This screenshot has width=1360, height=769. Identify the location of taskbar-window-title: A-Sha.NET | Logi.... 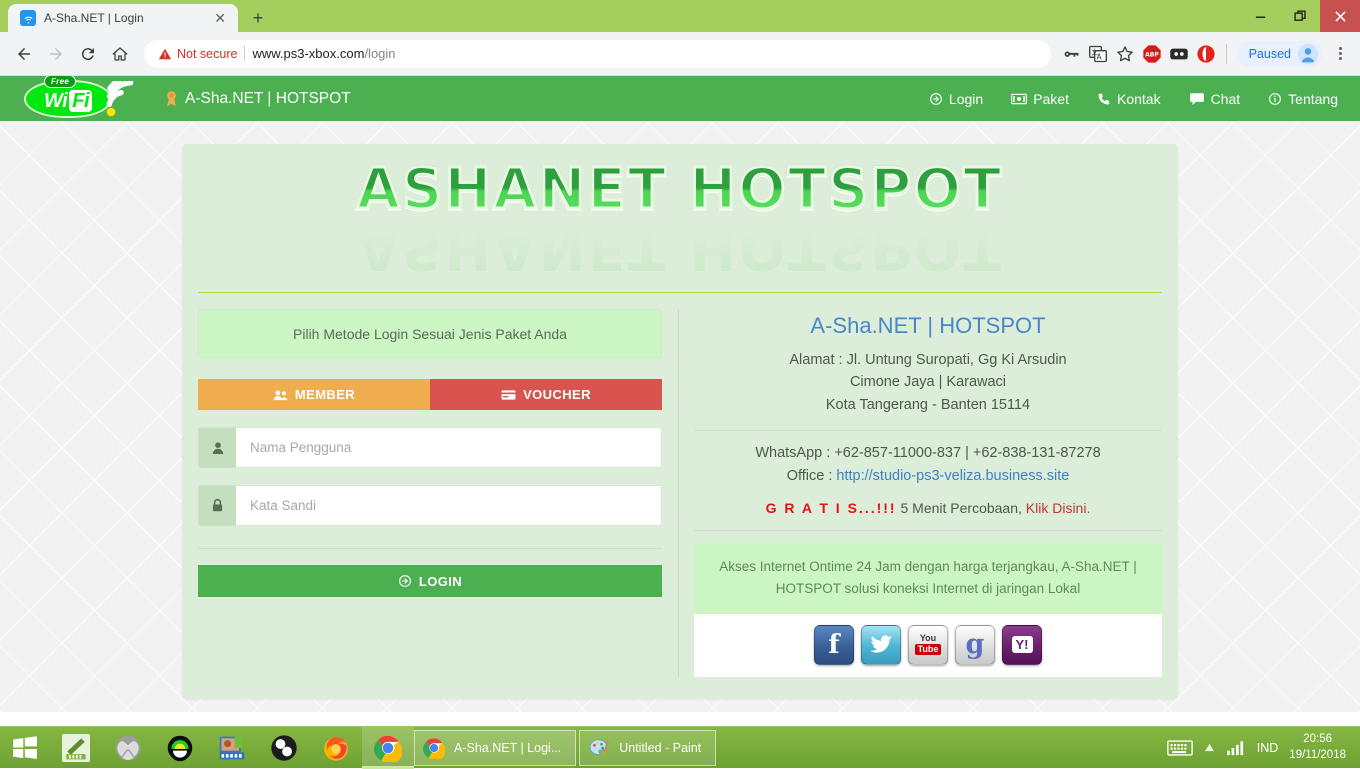
(508, 747).